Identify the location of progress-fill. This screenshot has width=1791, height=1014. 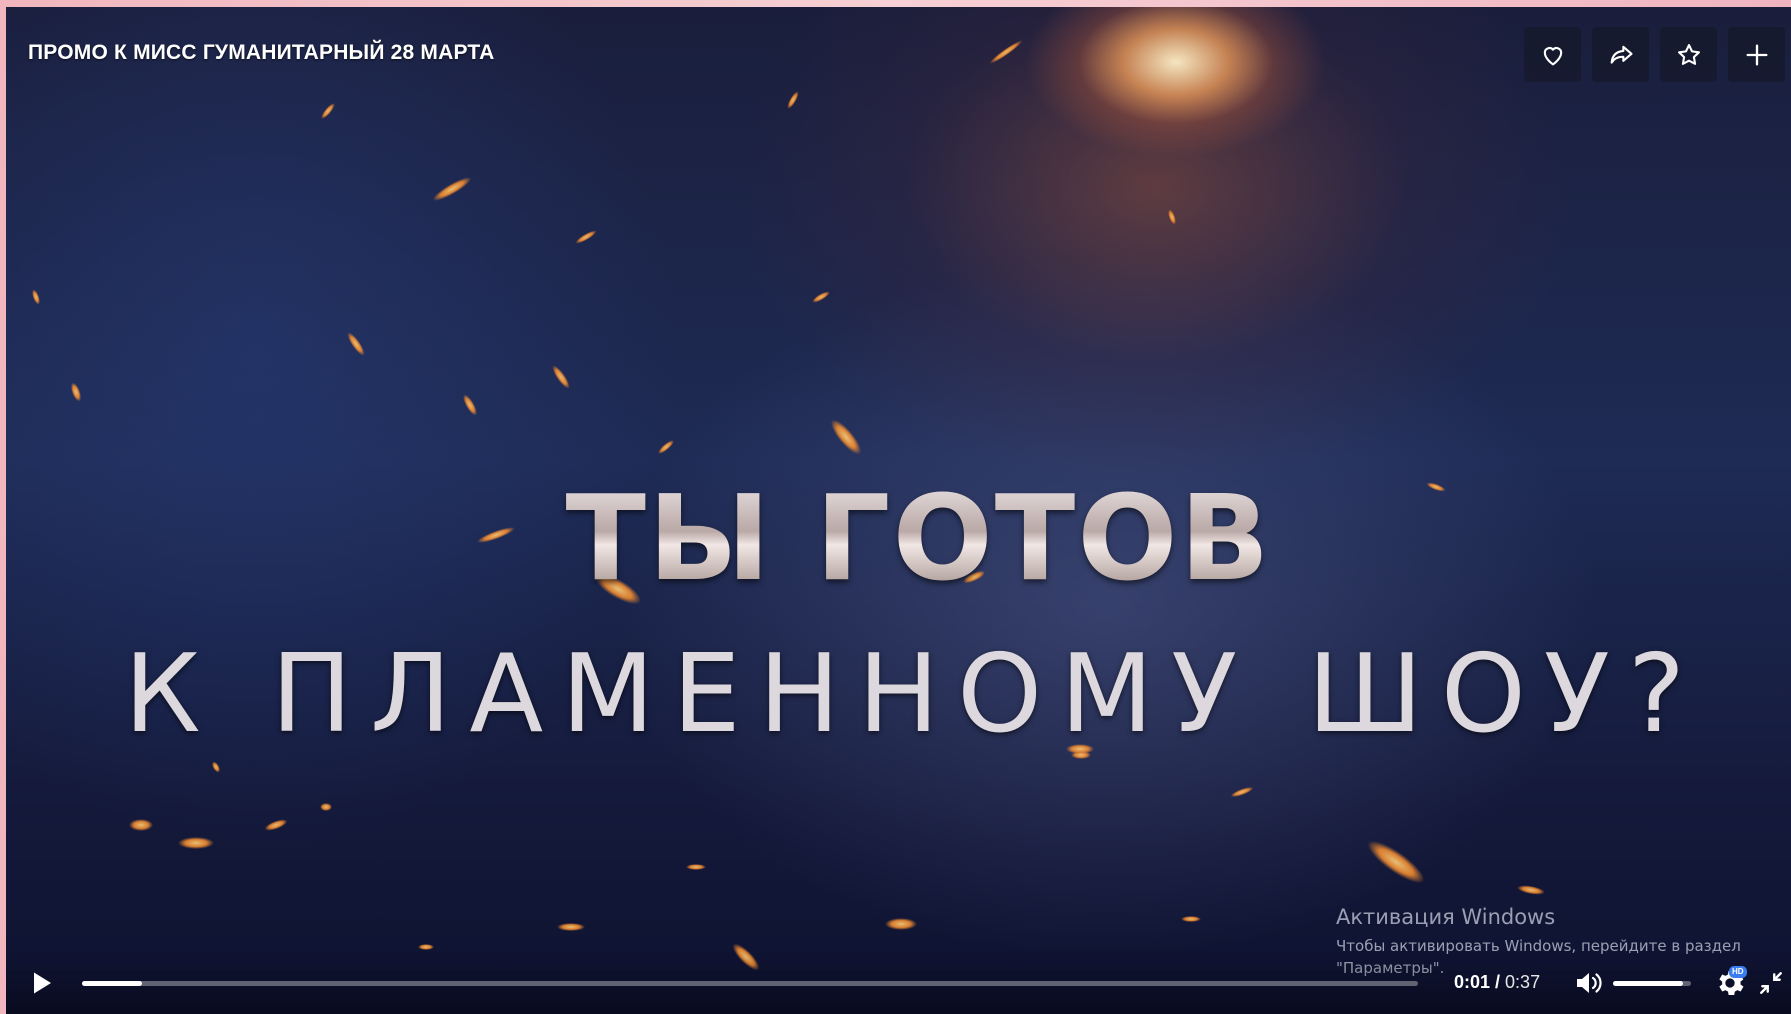
(112, 983).